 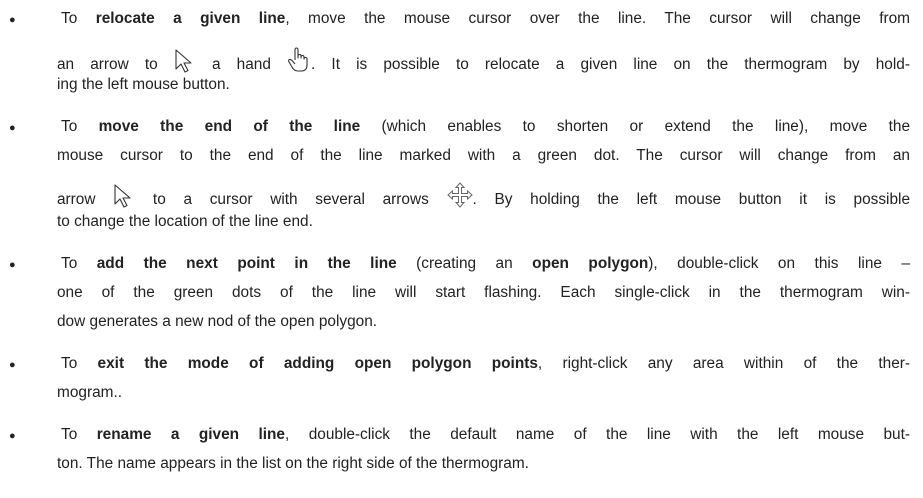 I want to click on bold-term: relocate a given line, so click(x=190, y=18).